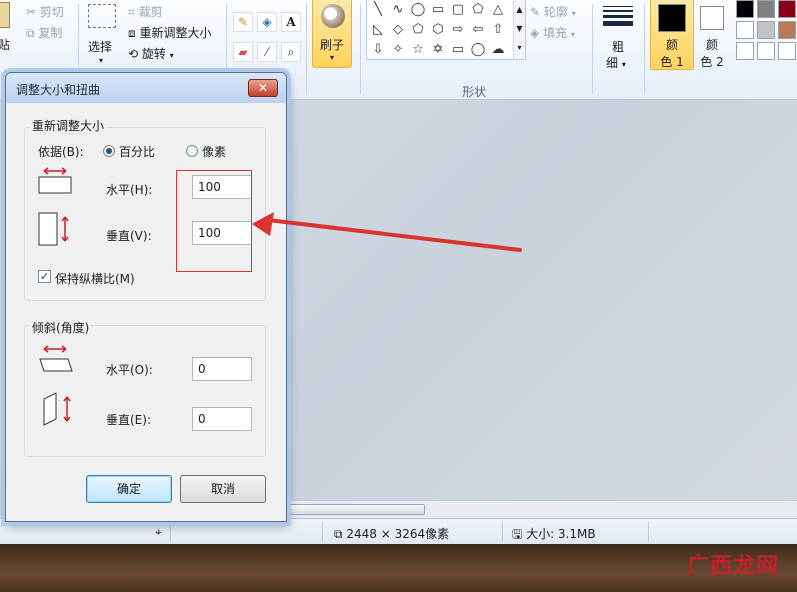  I want to click on resize-button: ⧈ 重新调整大小, so click(169, 32).